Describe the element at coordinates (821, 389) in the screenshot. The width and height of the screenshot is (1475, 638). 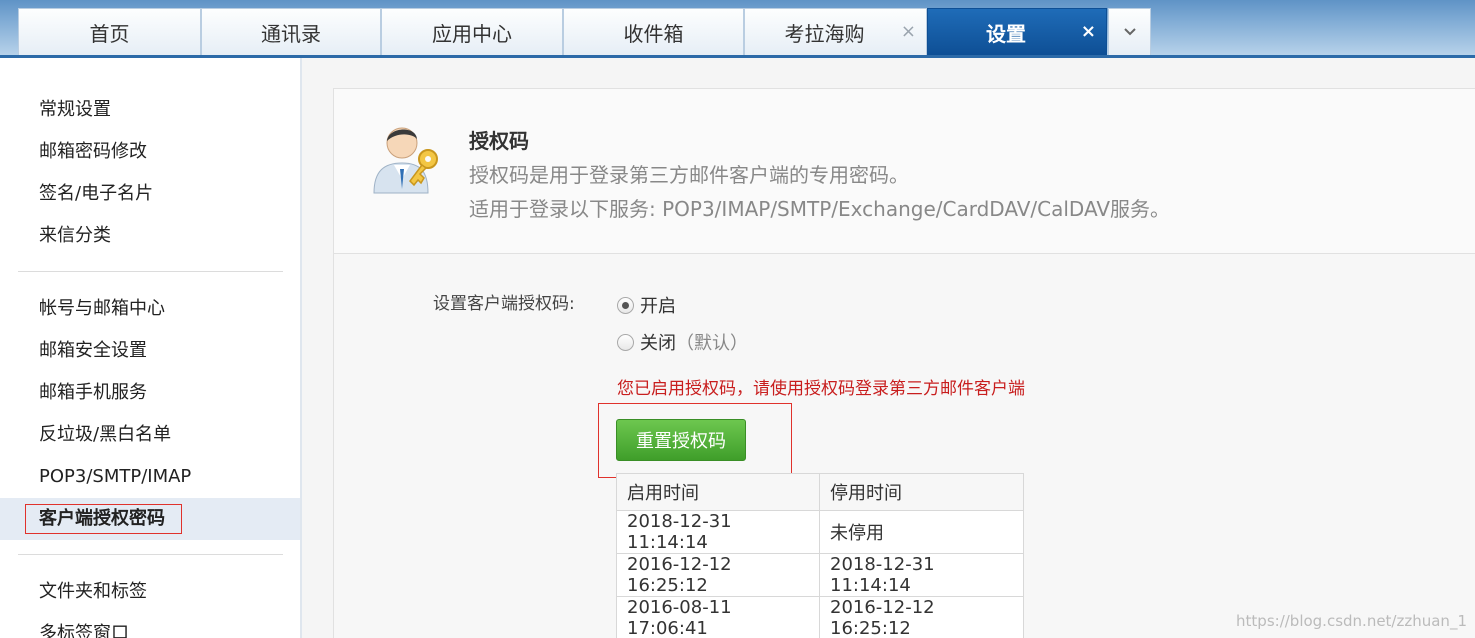
I see `enabled-notice: 您已启用授权码，请使用授权码登录第三方邮件客户端` at that location.